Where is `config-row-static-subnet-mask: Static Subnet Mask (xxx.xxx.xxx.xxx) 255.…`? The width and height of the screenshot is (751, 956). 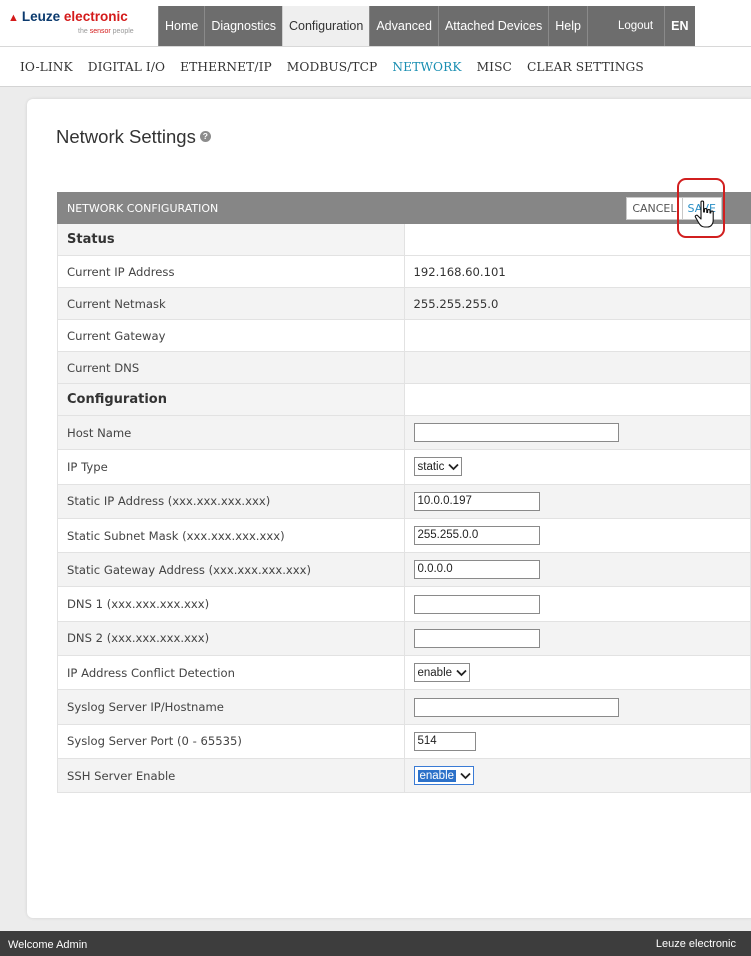 config-row-static-subnet-mask: Static Subnet Mask (xxx.xxx.xxx.xxx) 255.… is located at coordinates (404, 535).